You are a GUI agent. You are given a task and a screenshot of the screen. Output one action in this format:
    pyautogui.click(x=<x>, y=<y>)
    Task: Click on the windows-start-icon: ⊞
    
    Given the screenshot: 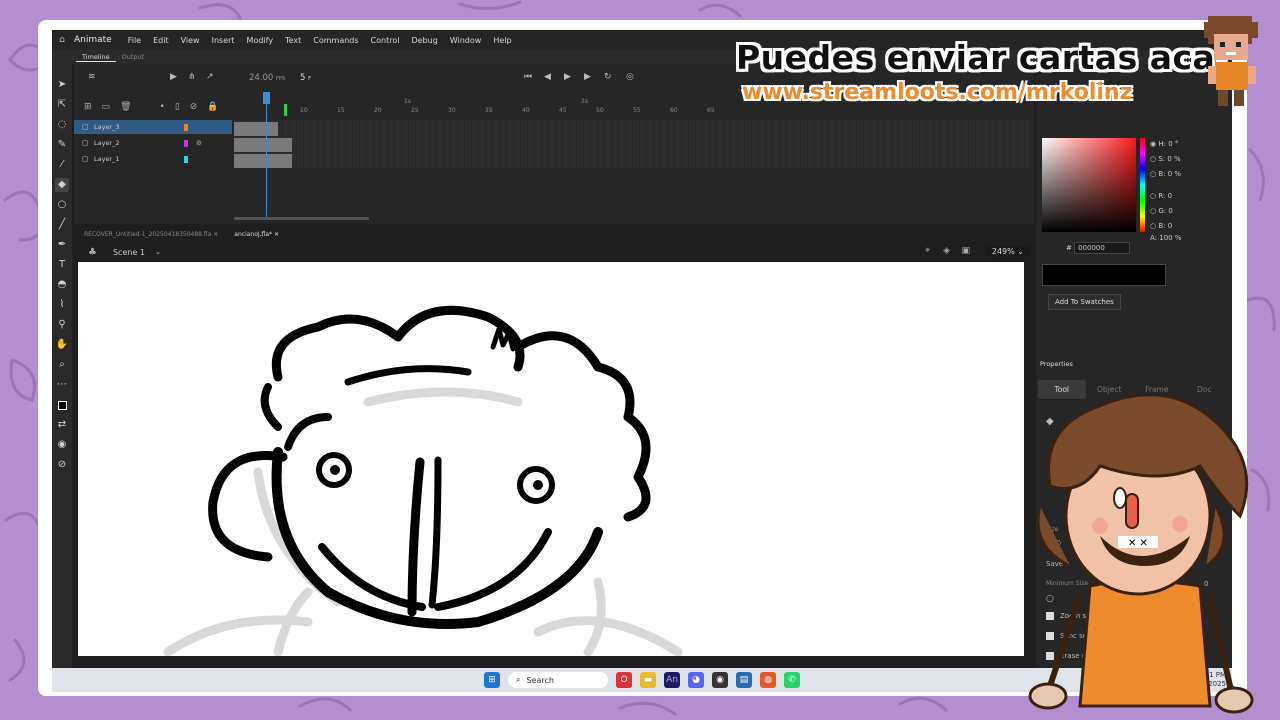 What is the action you would take?
    pyautogui.click(x=492, y=680)
    